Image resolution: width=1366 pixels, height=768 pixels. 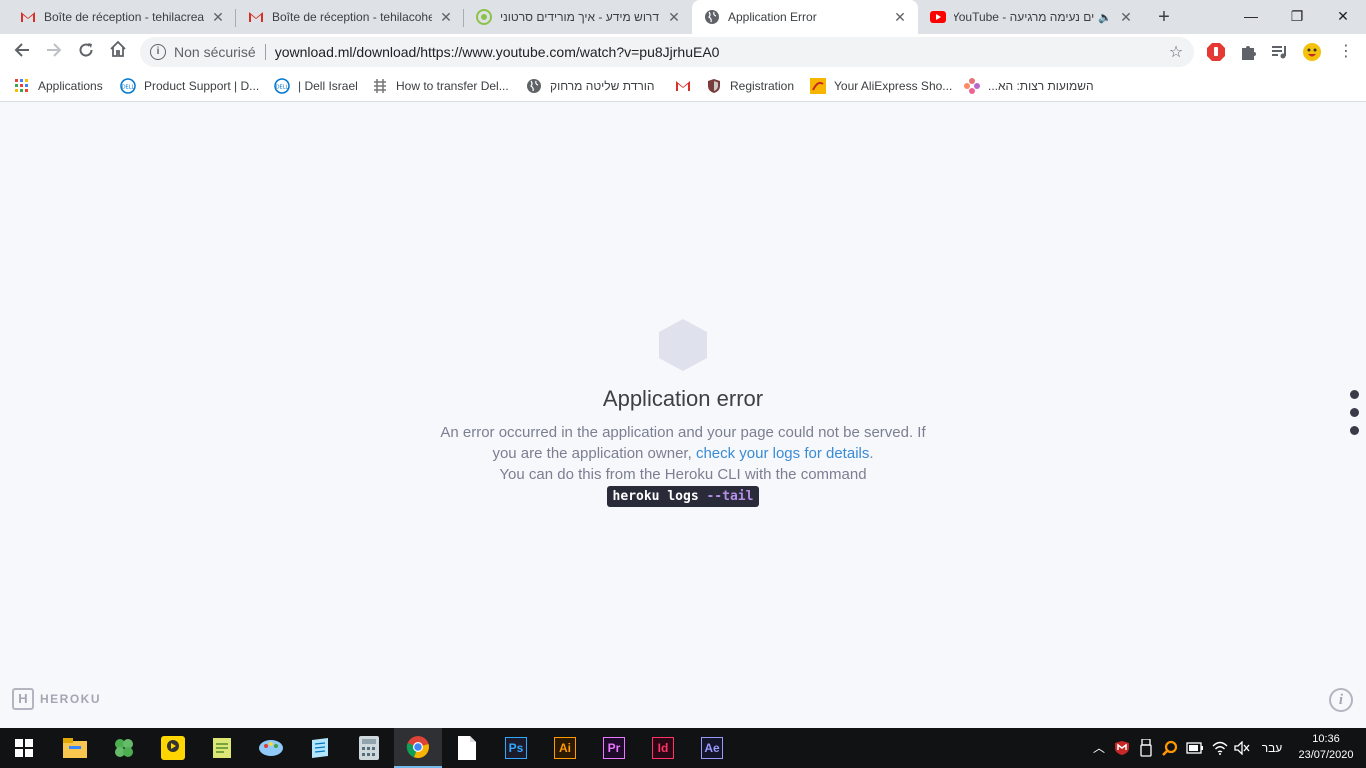 What do you see at coordinates (1280, 52) in the screenshot?
I see `media-queue-icon` at bounding box center [1280, 52].